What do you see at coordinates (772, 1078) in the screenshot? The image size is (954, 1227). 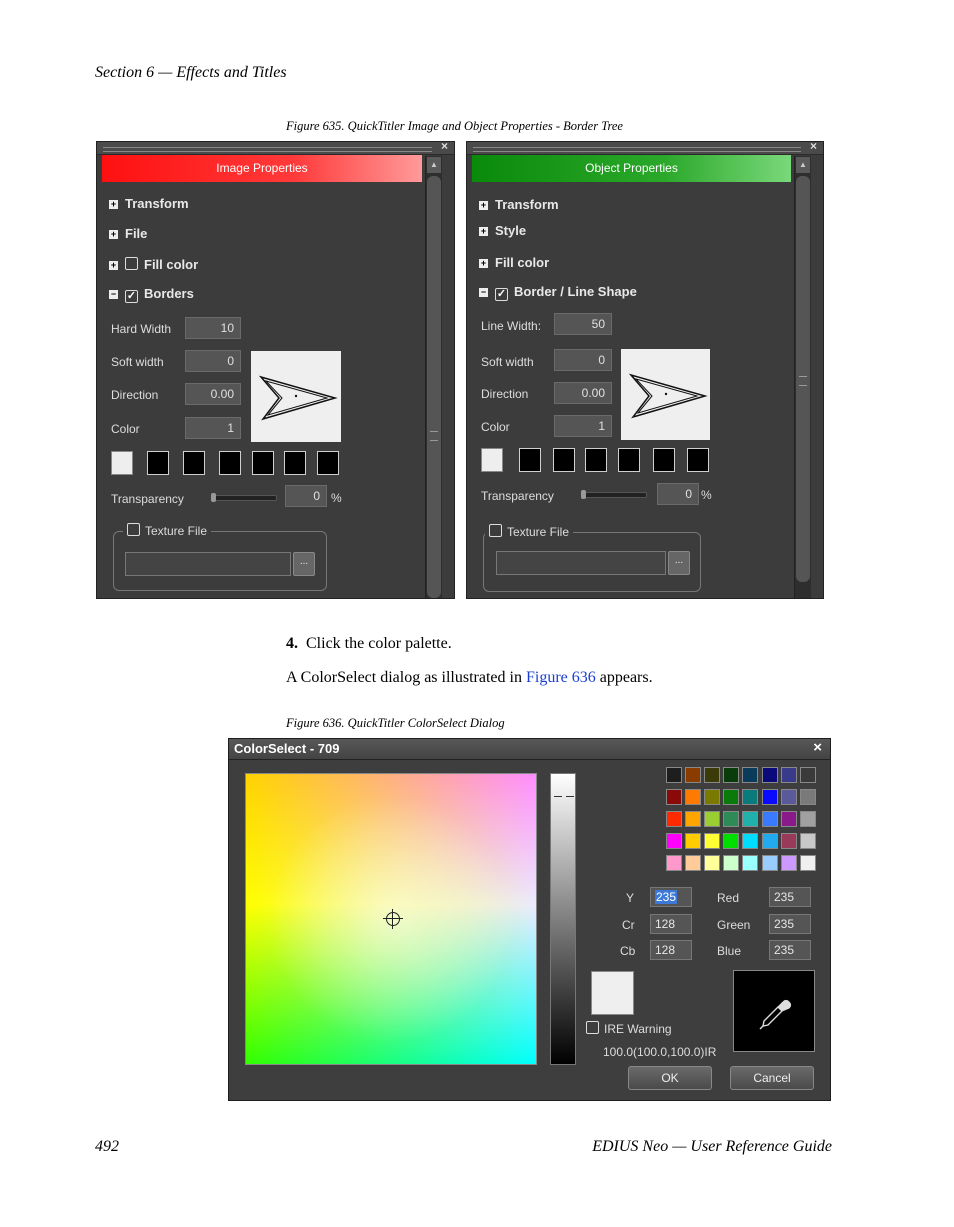 I see `cancel-button: Cancel` at bounding box center [772, 1078].